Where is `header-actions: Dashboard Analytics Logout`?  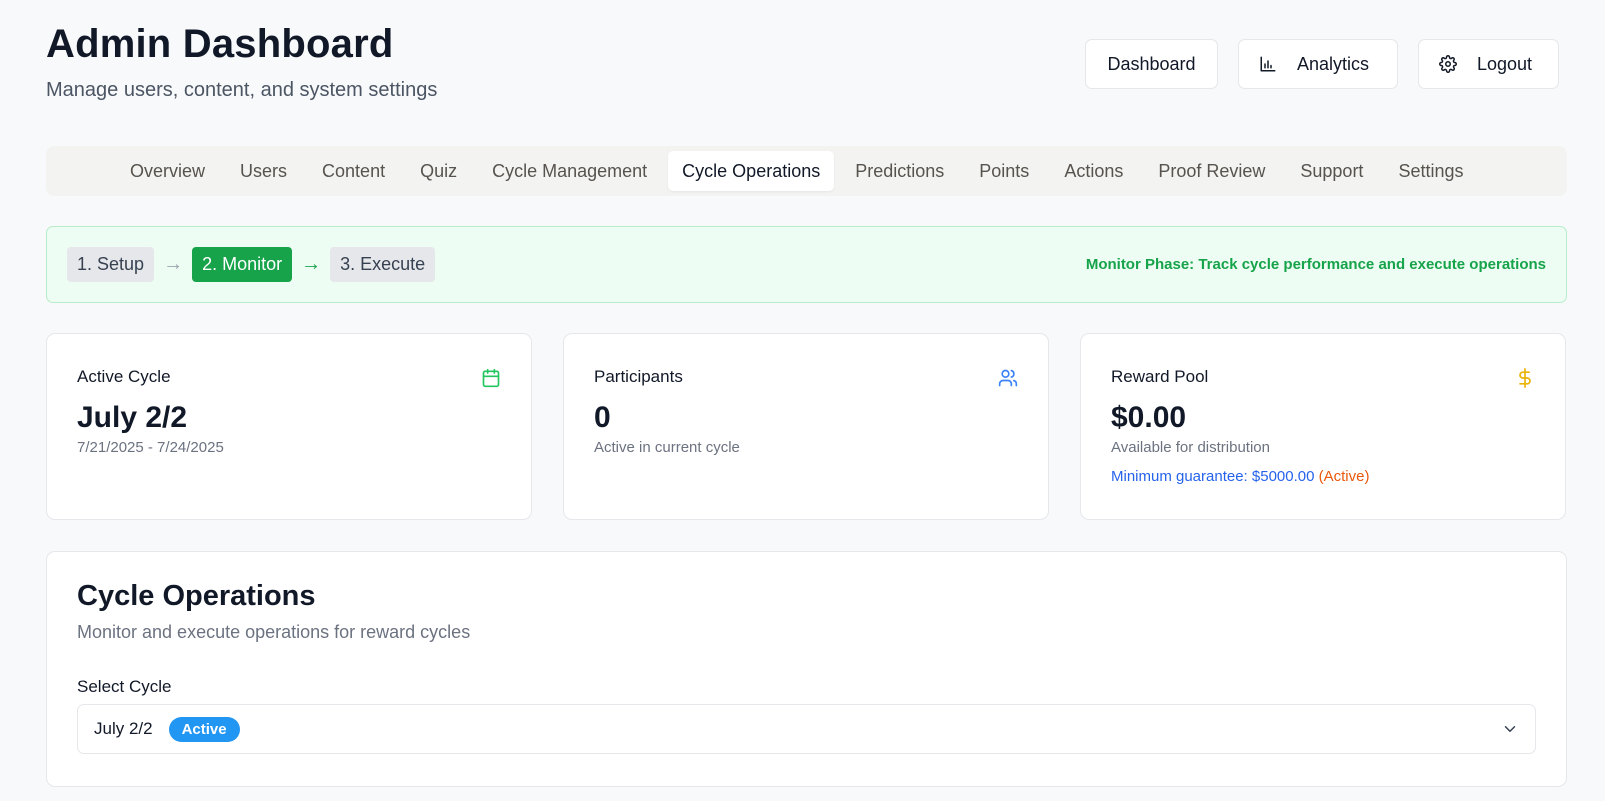 header-actions: Dashboard Analytics Logout is located at coordinates (1322, 64).